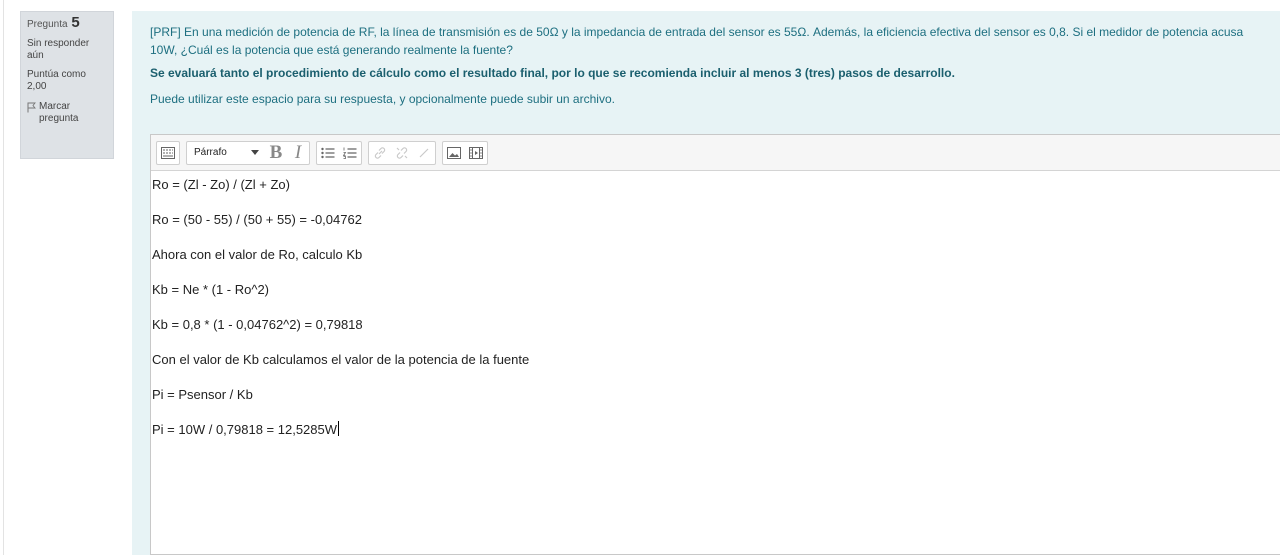 The height and width of the screenshot is (555, 1280). I want to click on insert-media-button, so click(476, 153).